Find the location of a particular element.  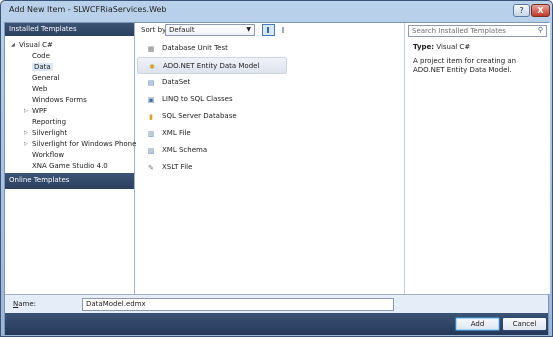

close-button: X is located at coordinates (540, 10).